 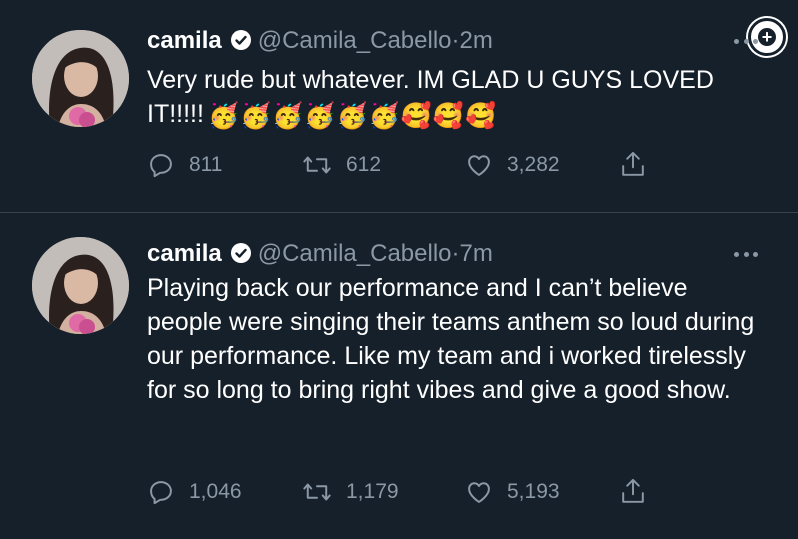 I want to click on tweet-actions: 1,046 1,179 5,193, so click(x=407, y=492).